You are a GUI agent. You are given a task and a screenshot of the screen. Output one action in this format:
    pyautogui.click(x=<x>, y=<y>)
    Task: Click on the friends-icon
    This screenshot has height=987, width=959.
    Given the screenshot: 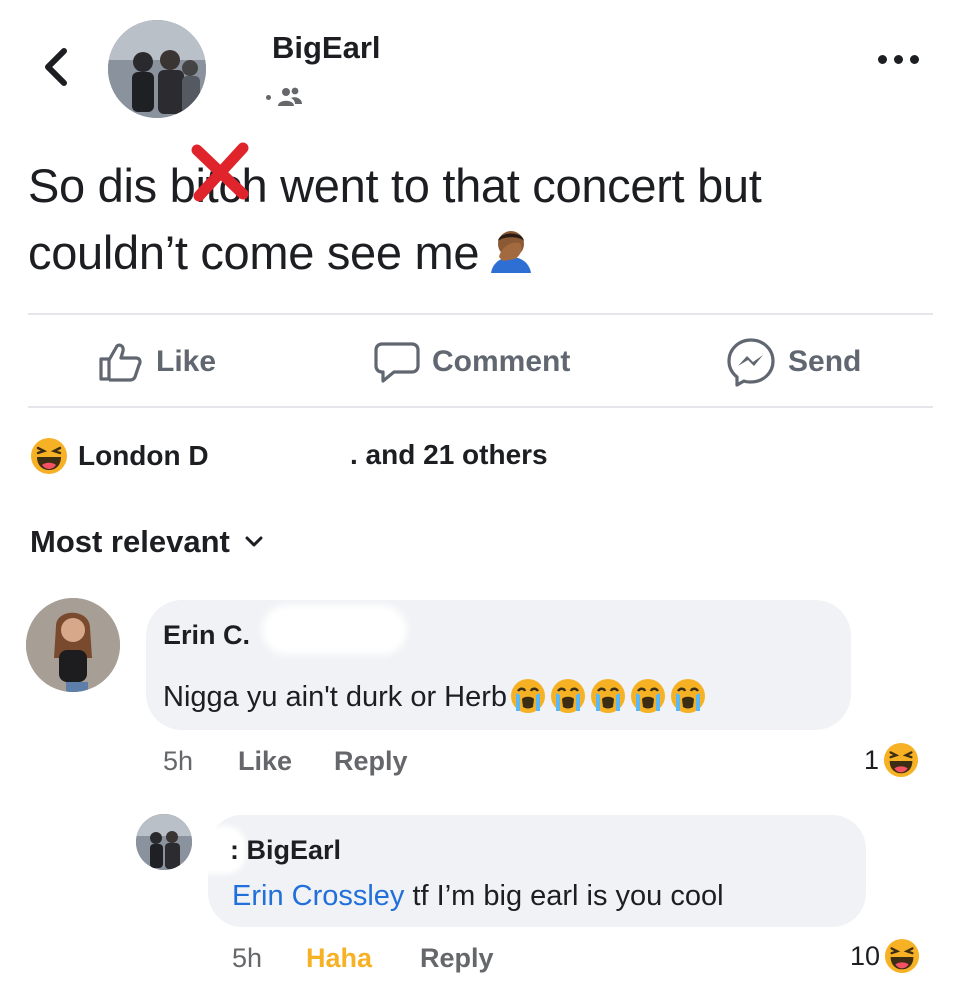 What is the action you would take?
    pyautogui.click(x=290, y=96)
    